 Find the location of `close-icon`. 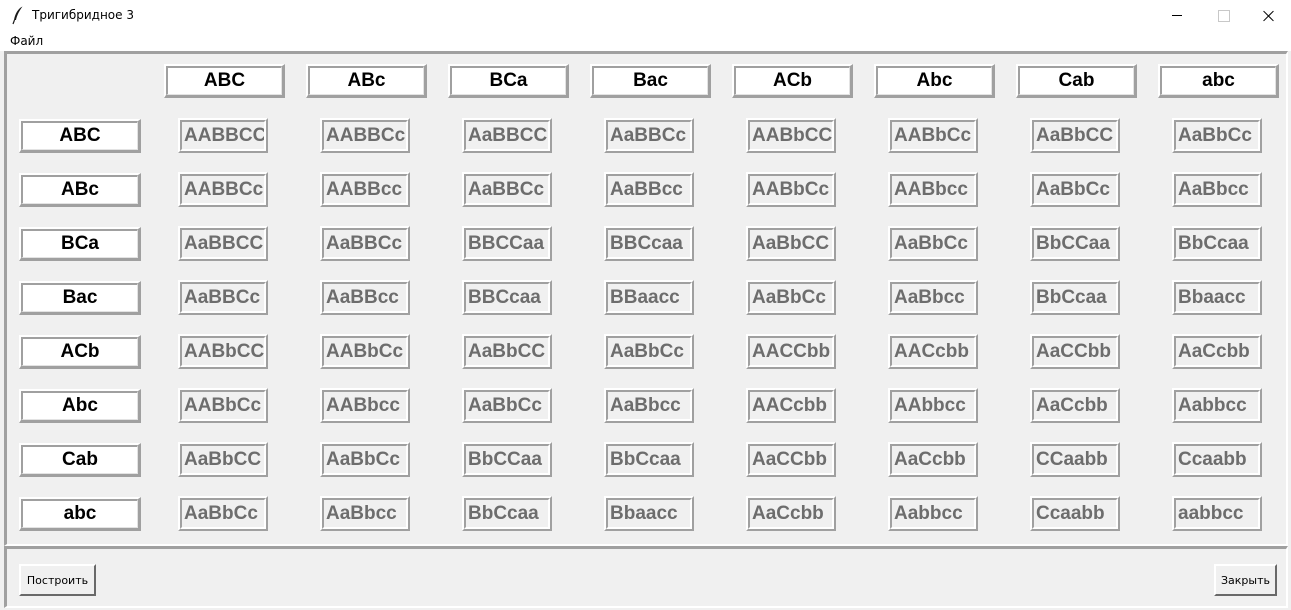

close-icon is located at coordinates (1268, 15).